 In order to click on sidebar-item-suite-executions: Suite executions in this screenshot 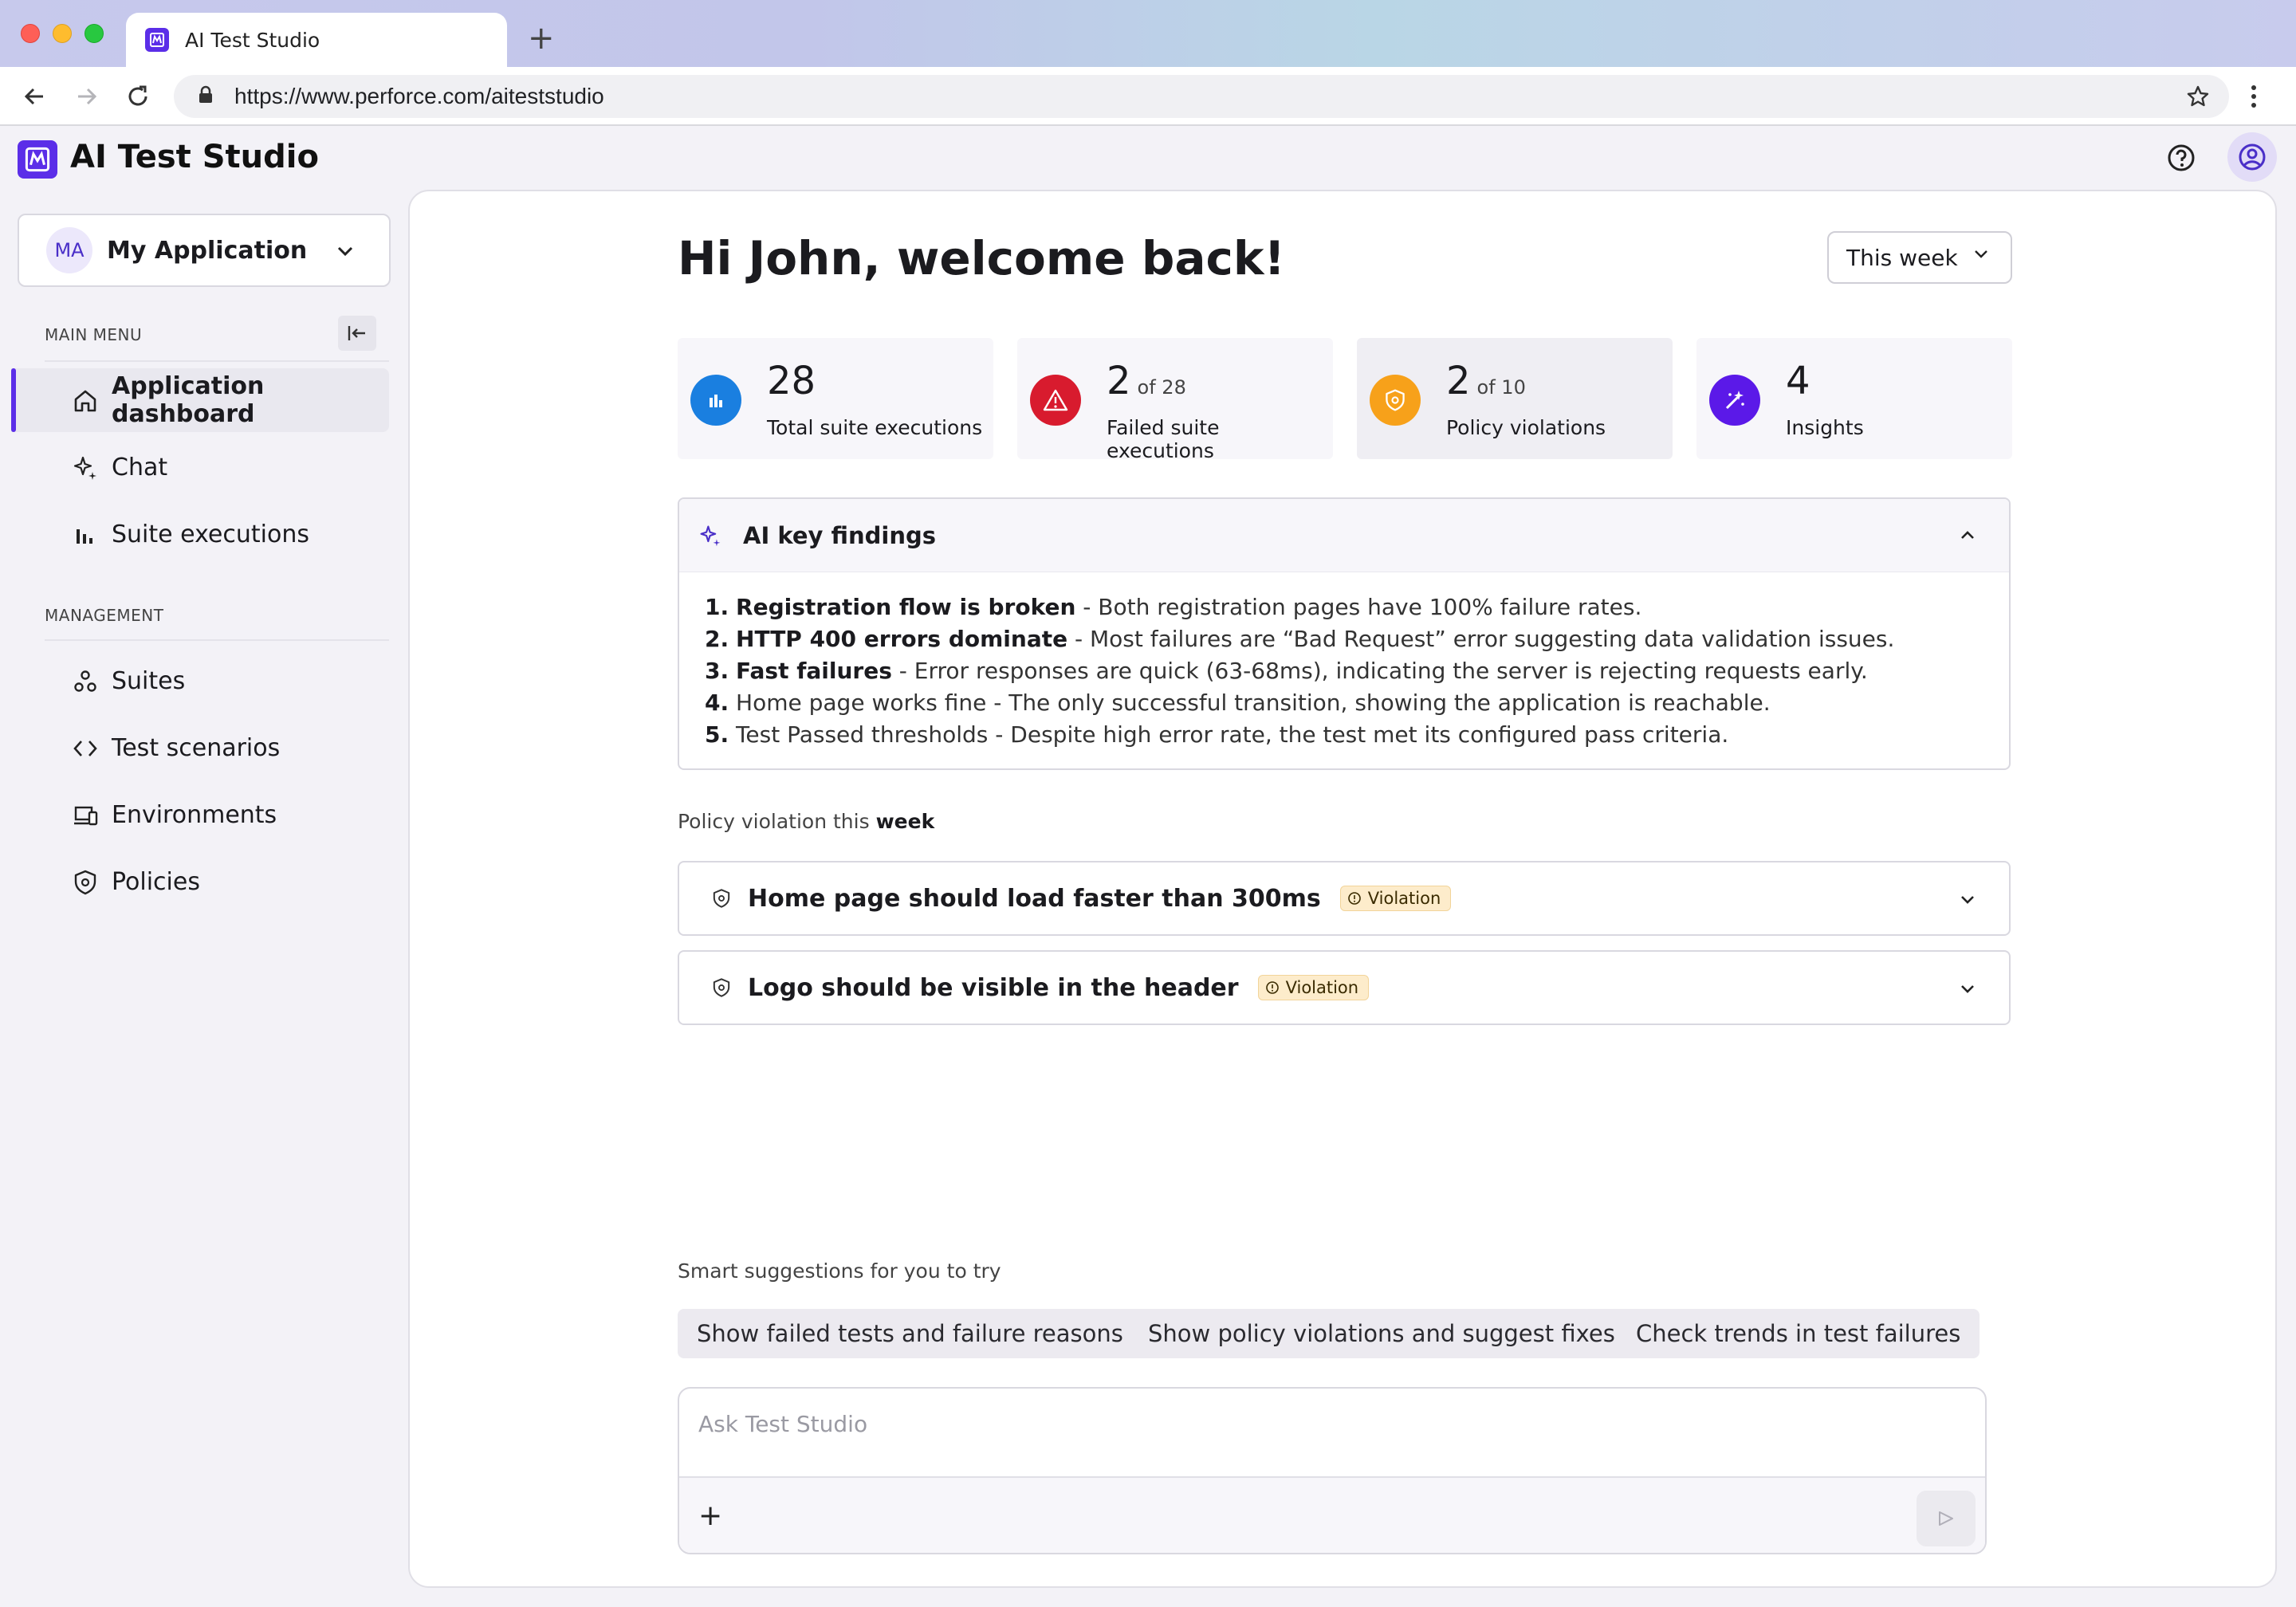, I will do `click(200, 534)`.